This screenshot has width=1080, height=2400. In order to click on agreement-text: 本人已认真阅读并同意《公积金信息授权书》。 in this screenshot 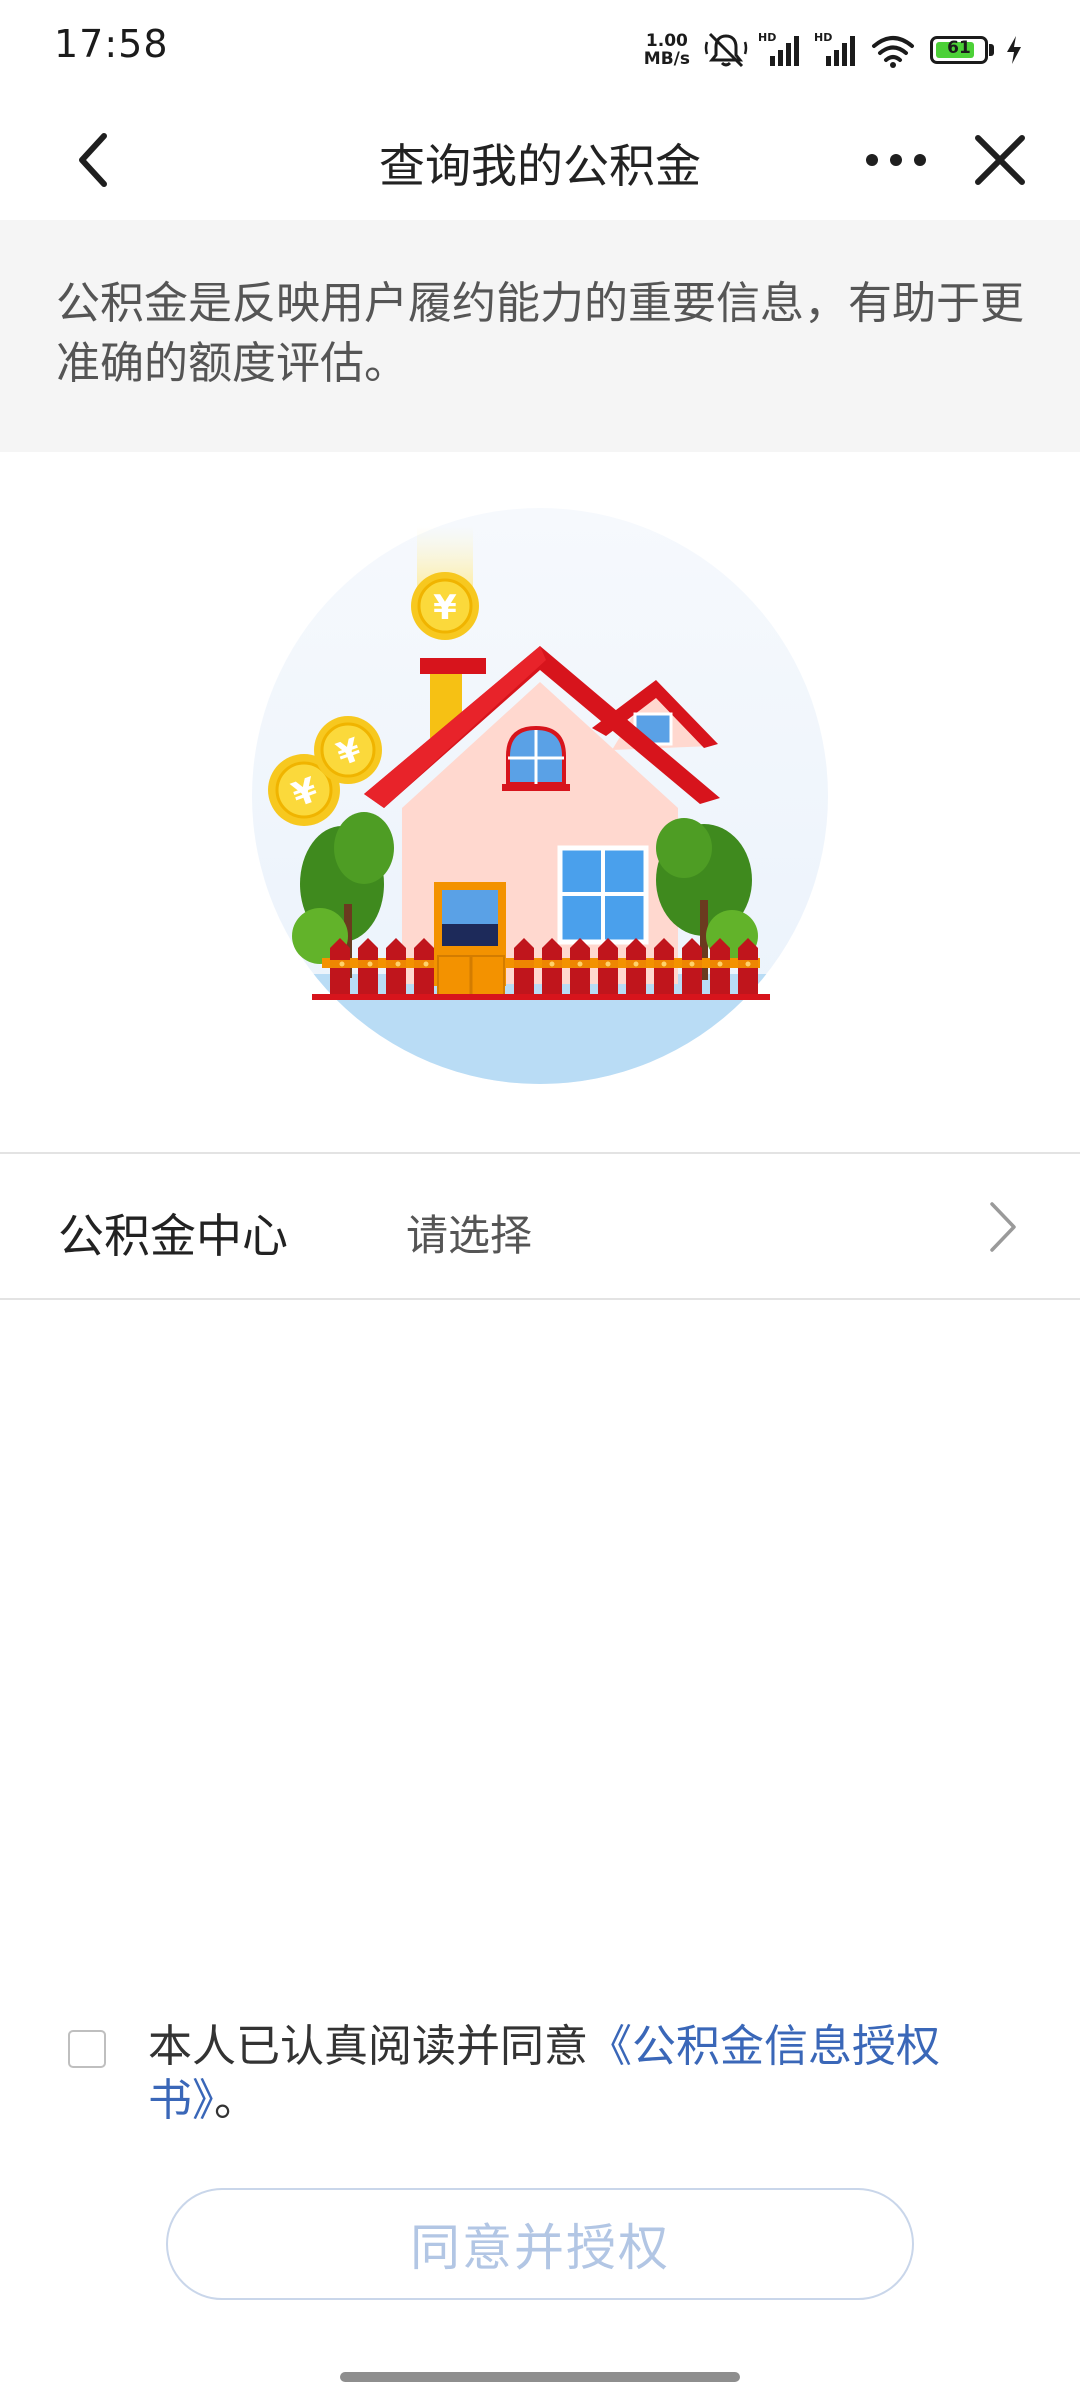, I will do `click(578, 2074)`.